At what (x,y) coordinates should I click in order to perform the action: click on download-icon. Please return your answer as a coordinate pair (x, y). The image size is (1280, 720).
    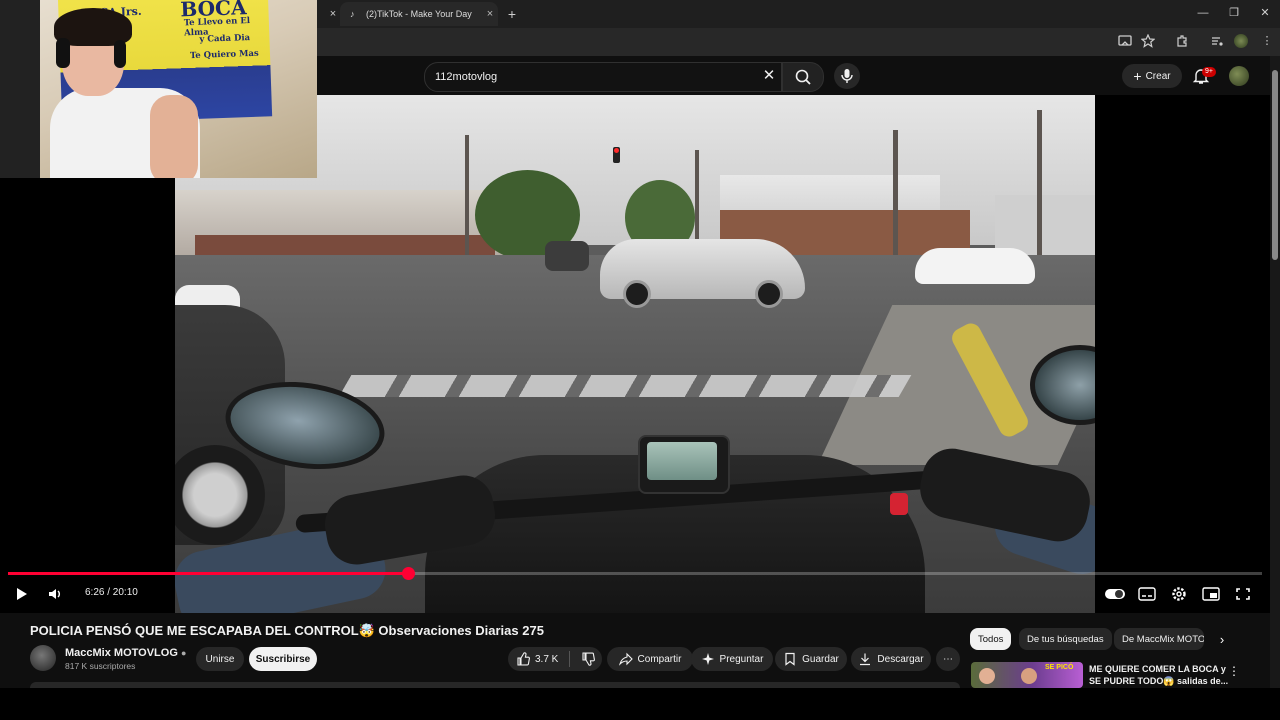
    Looking at the image, I should click on (865, 659).